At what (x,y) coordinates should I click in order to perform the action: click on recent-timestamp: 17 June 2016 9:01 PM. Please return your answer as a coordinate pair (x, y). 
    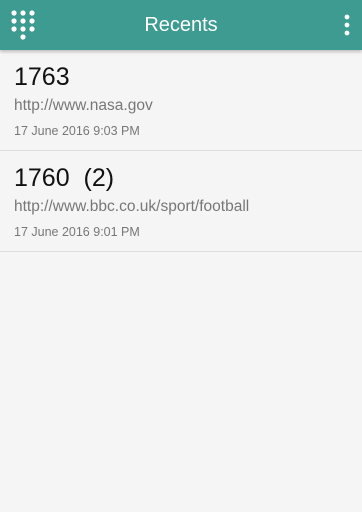
    Looking at the image, I should click on (77, 232).